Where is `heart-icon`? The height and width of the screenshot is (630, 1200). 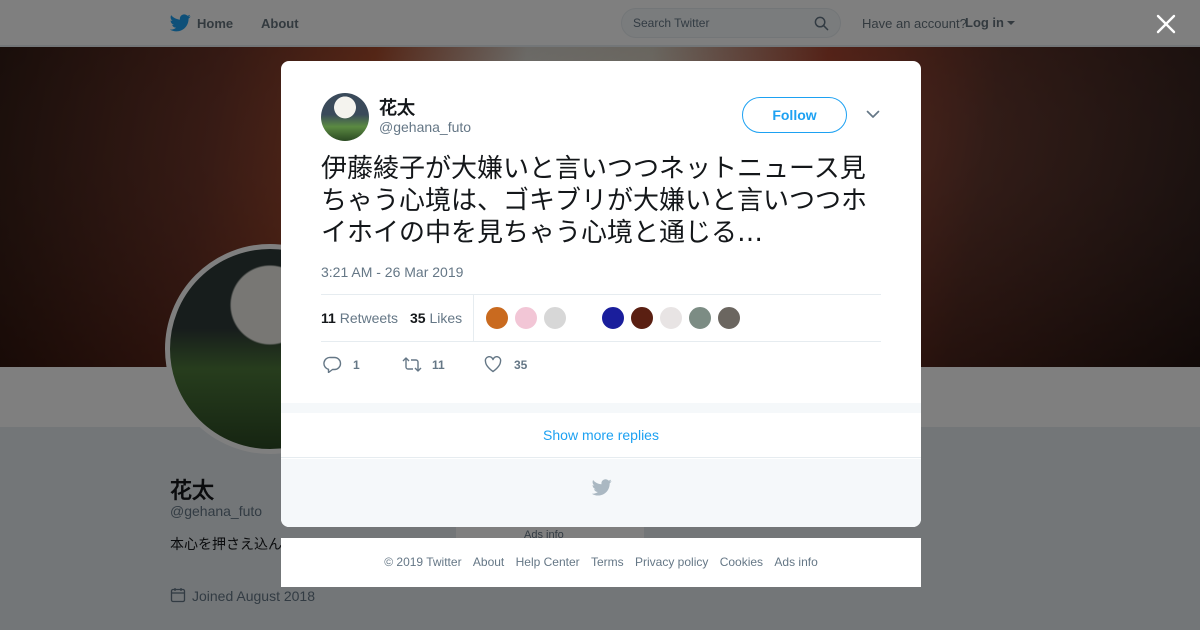 heart-icon is located at coordinates (493, 364).